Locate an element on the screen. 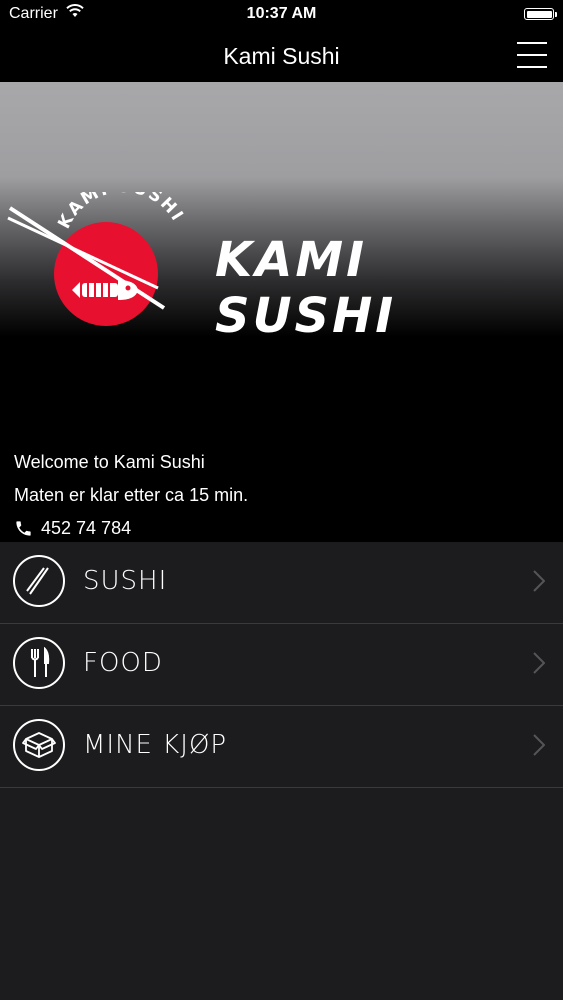  status-bar: Carrier 10:37 AM is located at coordinates (281, 15).